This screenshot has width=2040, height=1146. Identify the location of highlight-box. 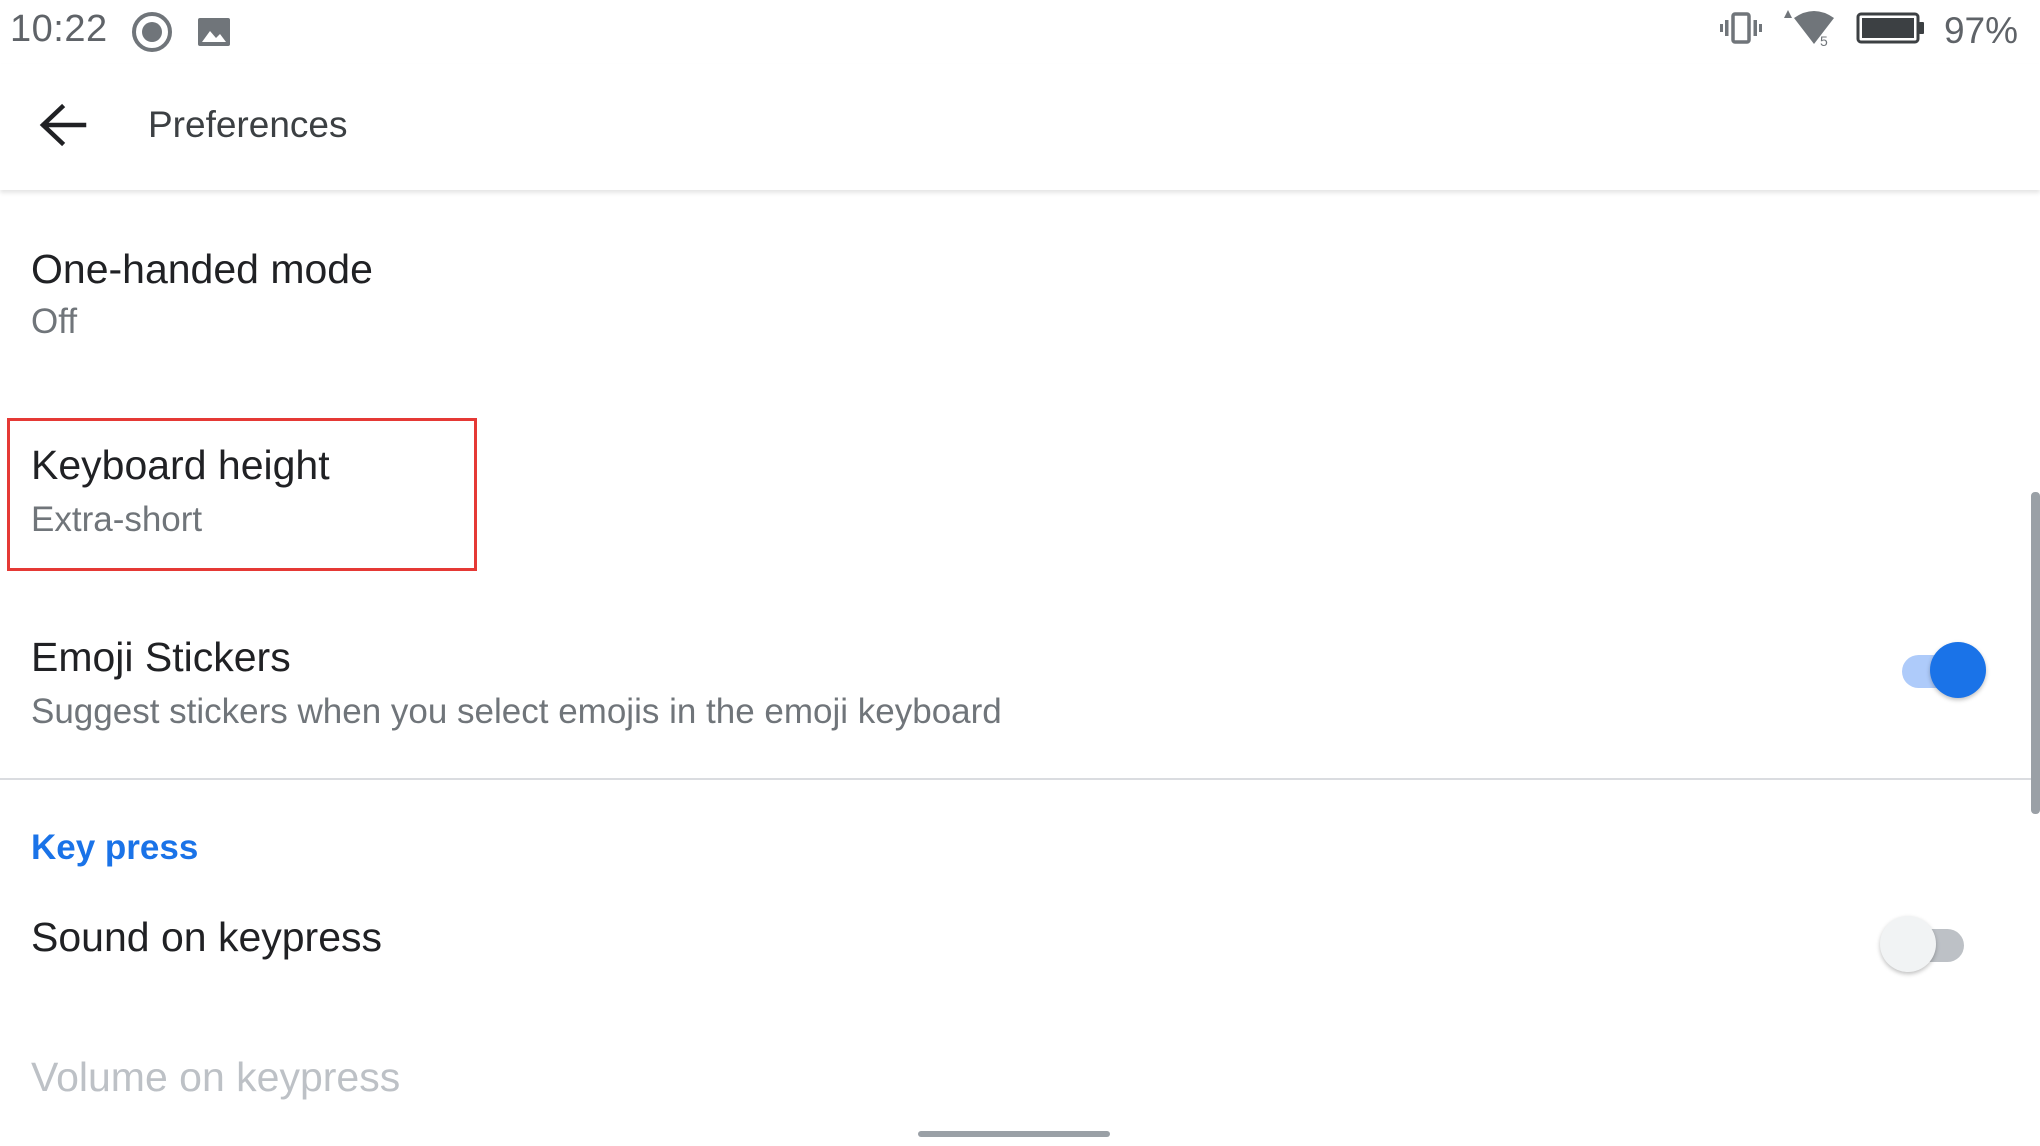
(242, 494).